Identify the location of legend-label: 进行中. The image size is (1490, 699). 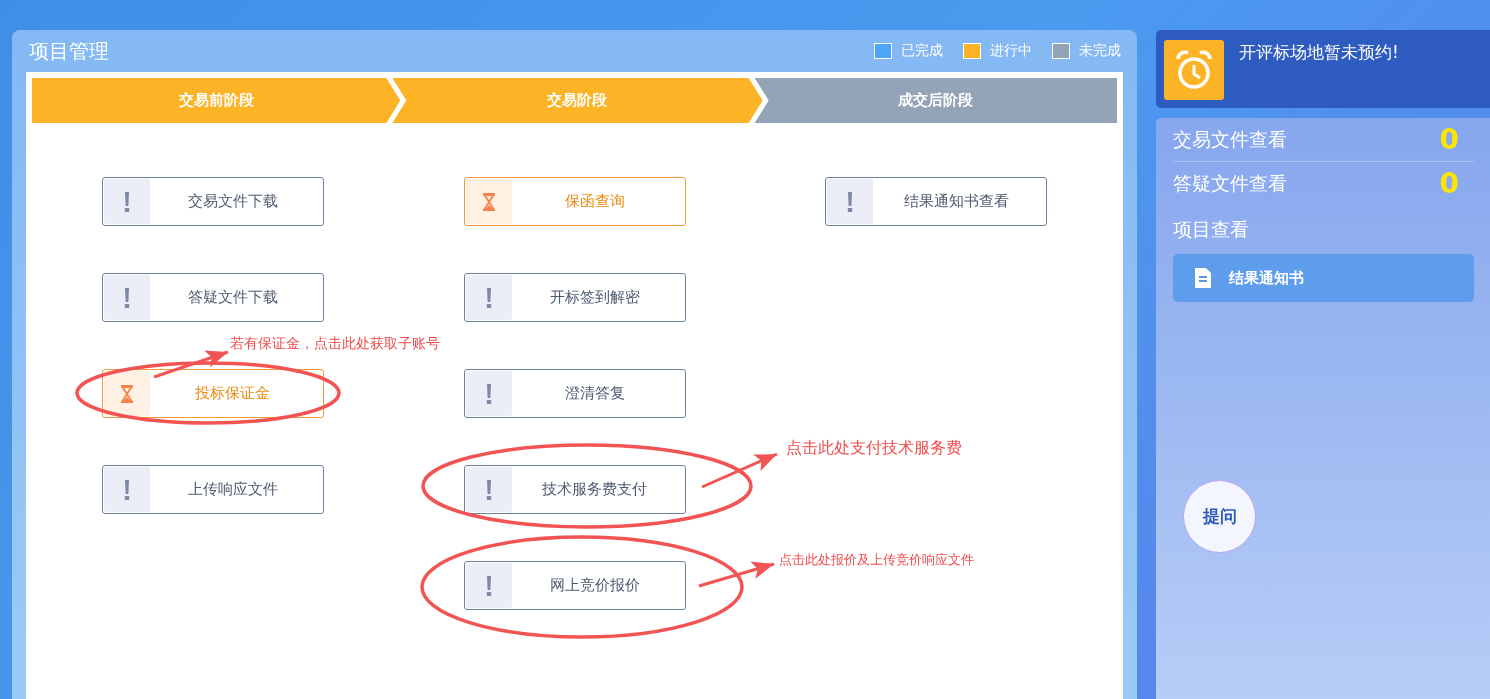
(1011, 51).